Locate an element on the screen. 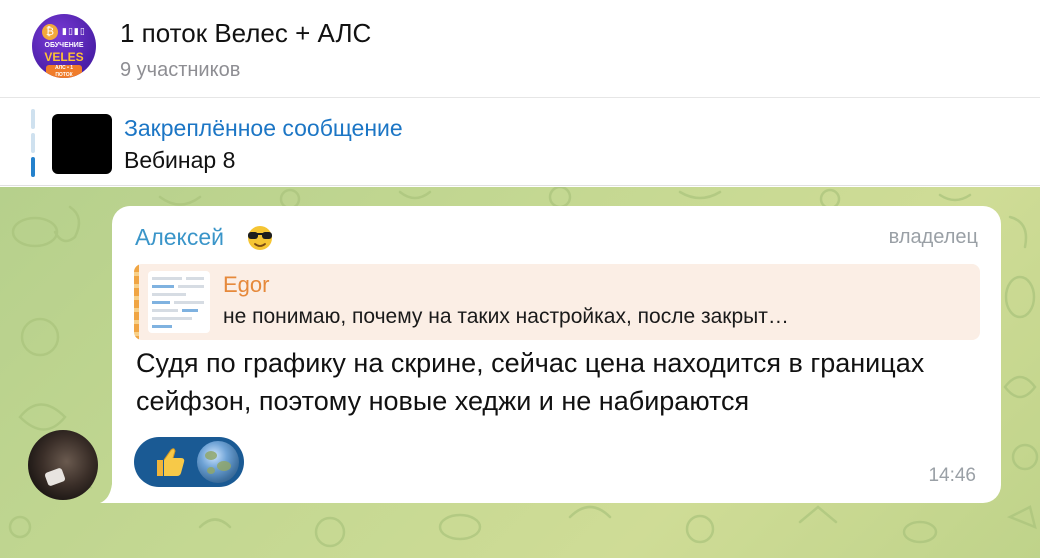  sender-name: Алексей is located at coordinates (179, 237).